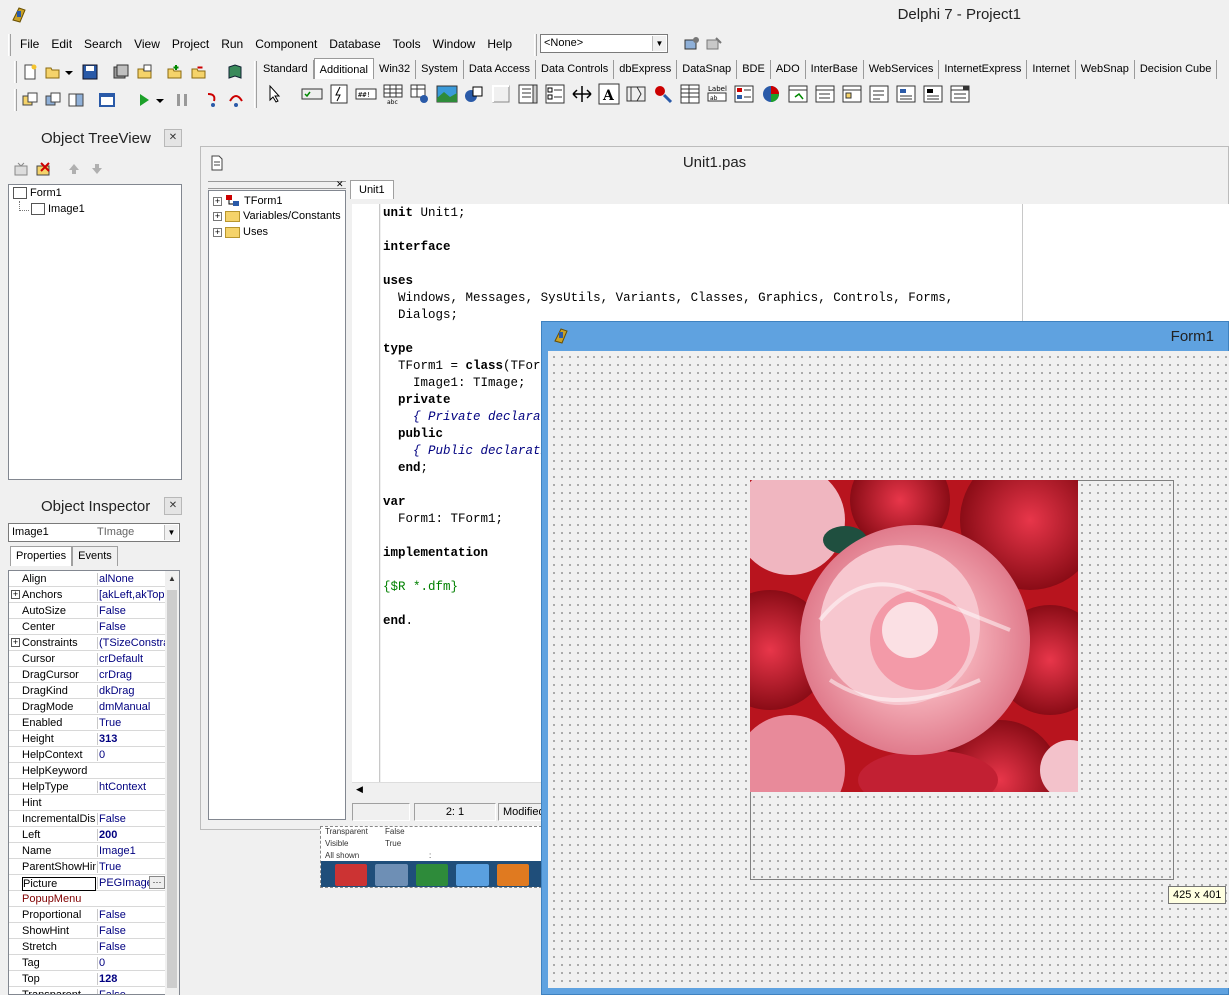 This screenshot has height=995, width=1229. Describe the element at coordinates (878, 94) in the screenshot. I see `customizedlg-component` at that location.